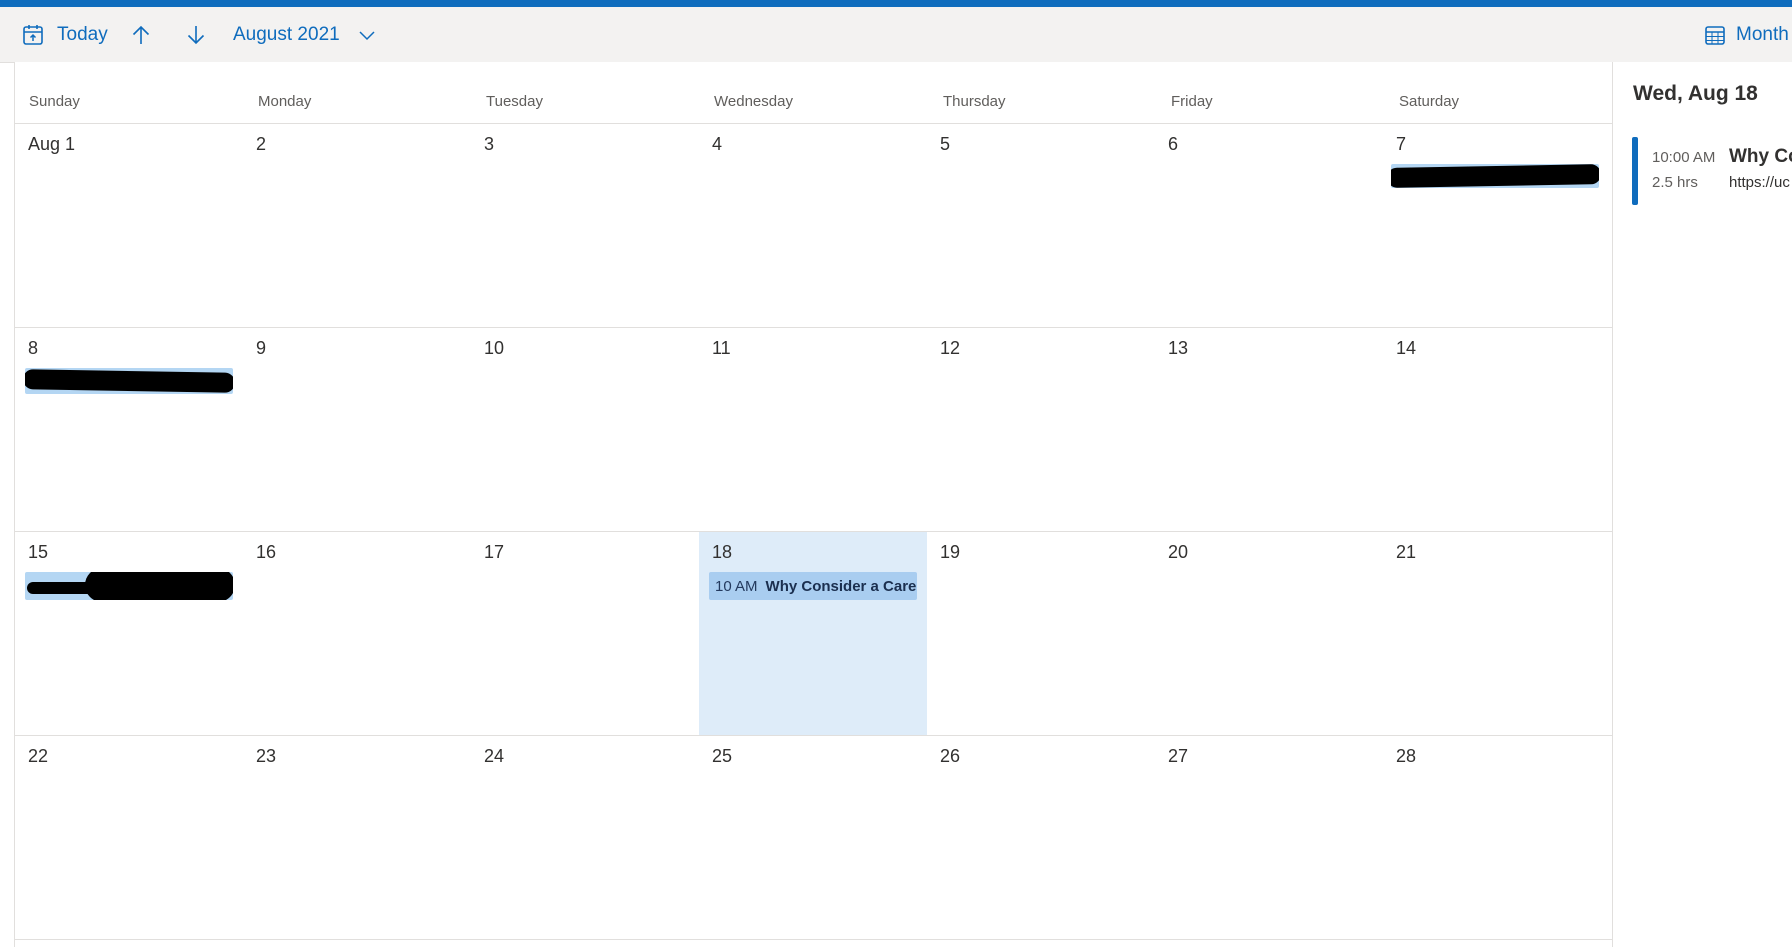 This screenshot has height=947, width=1792. Describe the element at coordinates (494, 348) in the screenshot. I see `day-number: 10` at that location.